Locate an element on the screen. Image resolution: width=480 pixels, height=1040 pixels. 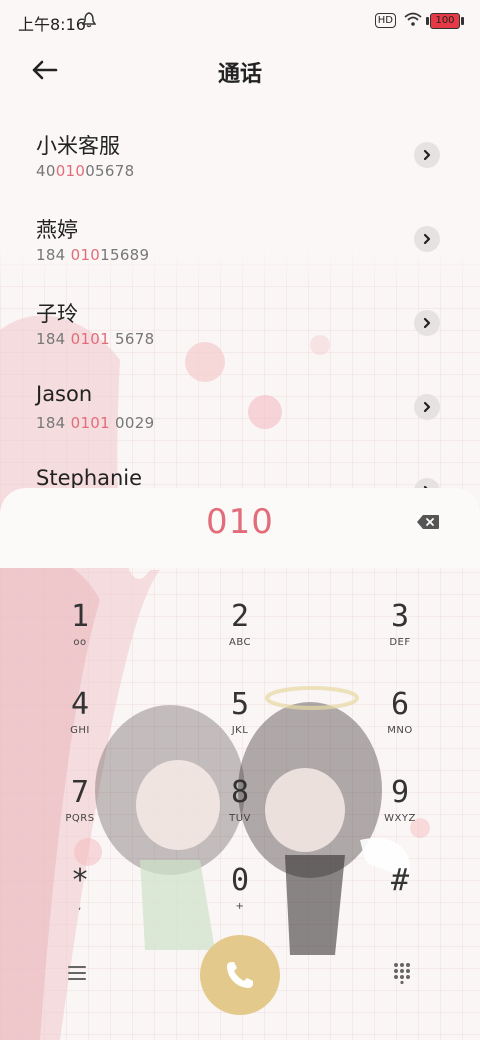
key-1: 1 ᴏᴏ is located at coordinates (80, 611).